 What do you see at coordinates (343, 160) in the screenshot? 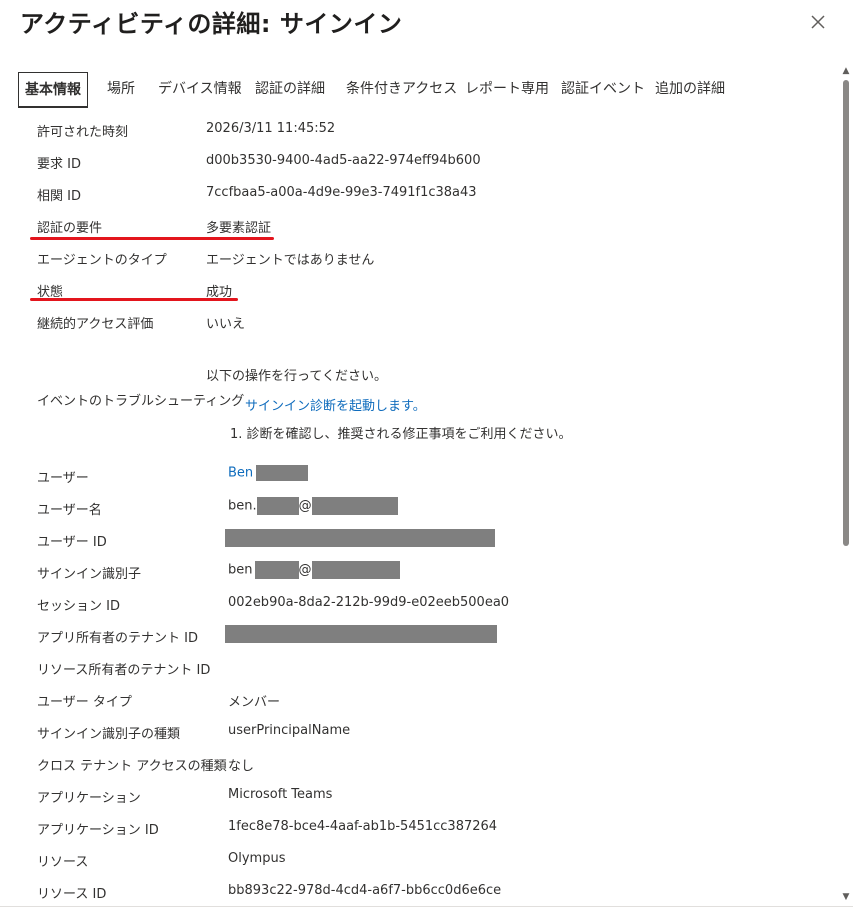
I see `request-id-value: d00b3530-9400-4ad5-aa22-974eff94b600` at bounding box center [343, 160].